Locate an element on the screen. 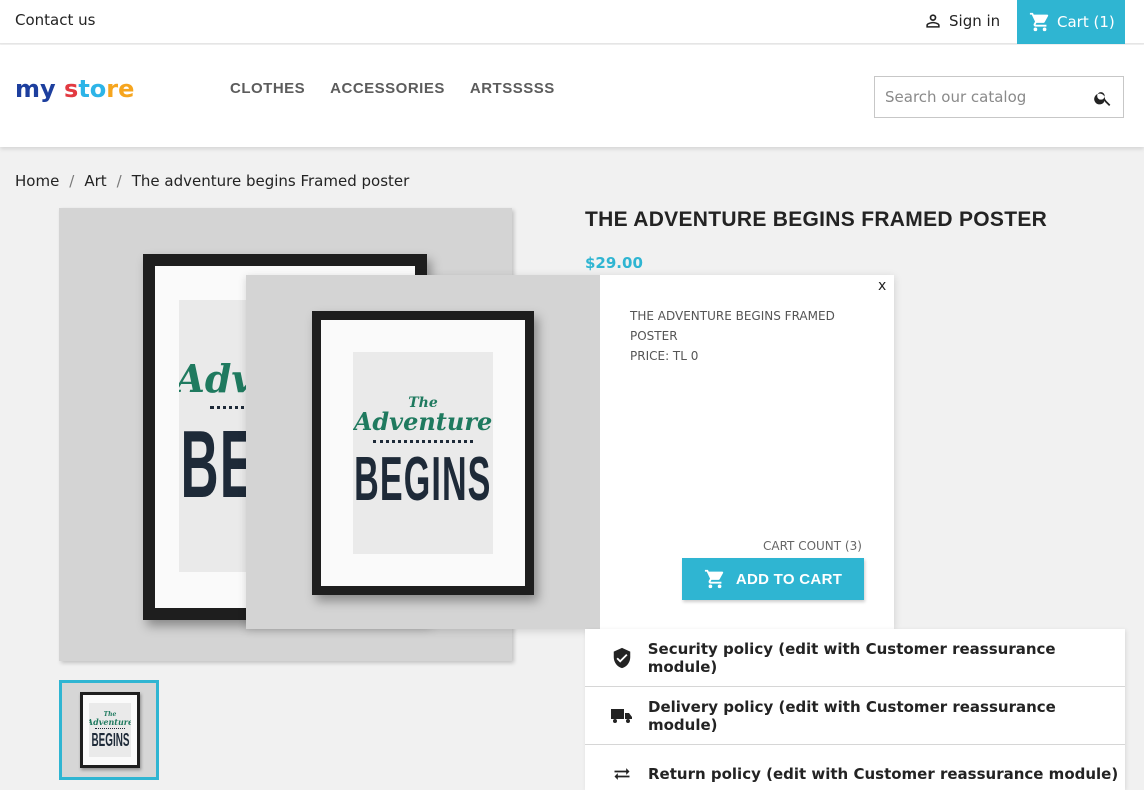  add-to-cart-label: ADD TO CART is located at coordinates (789, 579).